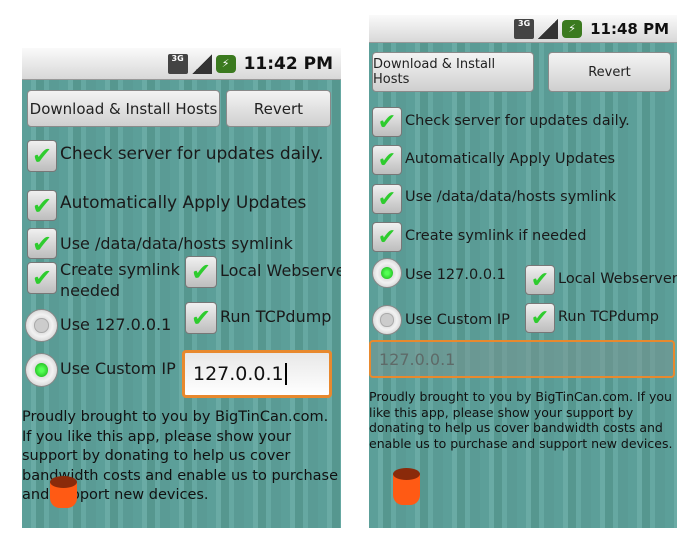 The height and width of the screenshot is (545, 692). I want to click on clock: 11:48 PM, so click(629, 28).